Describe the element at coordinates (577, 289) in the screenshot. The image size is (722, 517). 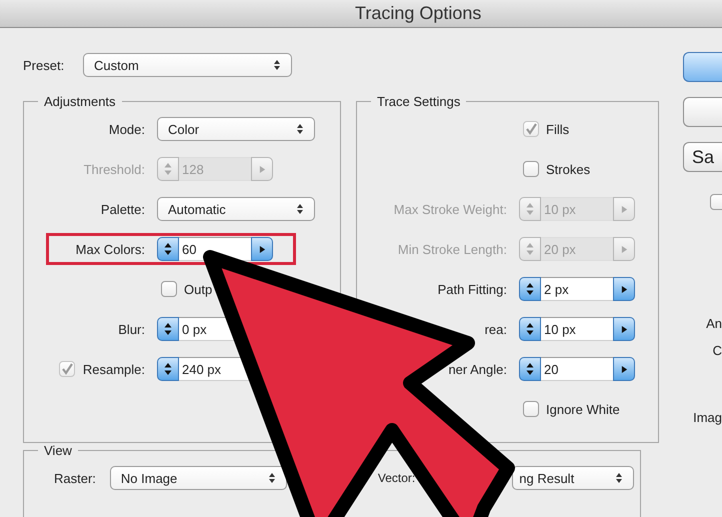
I see `number-field: 2 px` at that location.